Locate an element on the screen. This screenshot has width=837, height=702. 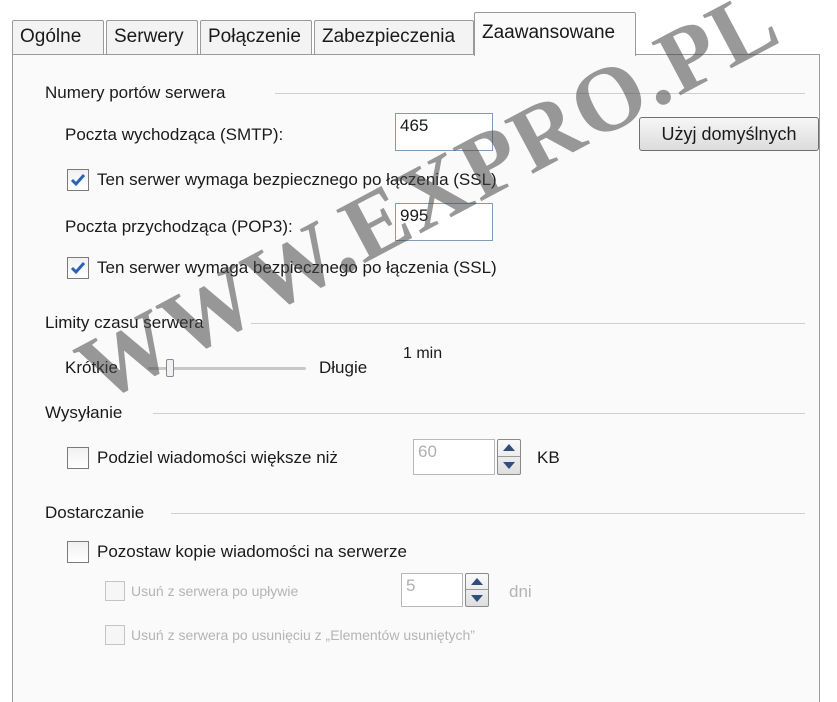
tab-polaczenie: Połączenie is located at coordinates (256, 37).